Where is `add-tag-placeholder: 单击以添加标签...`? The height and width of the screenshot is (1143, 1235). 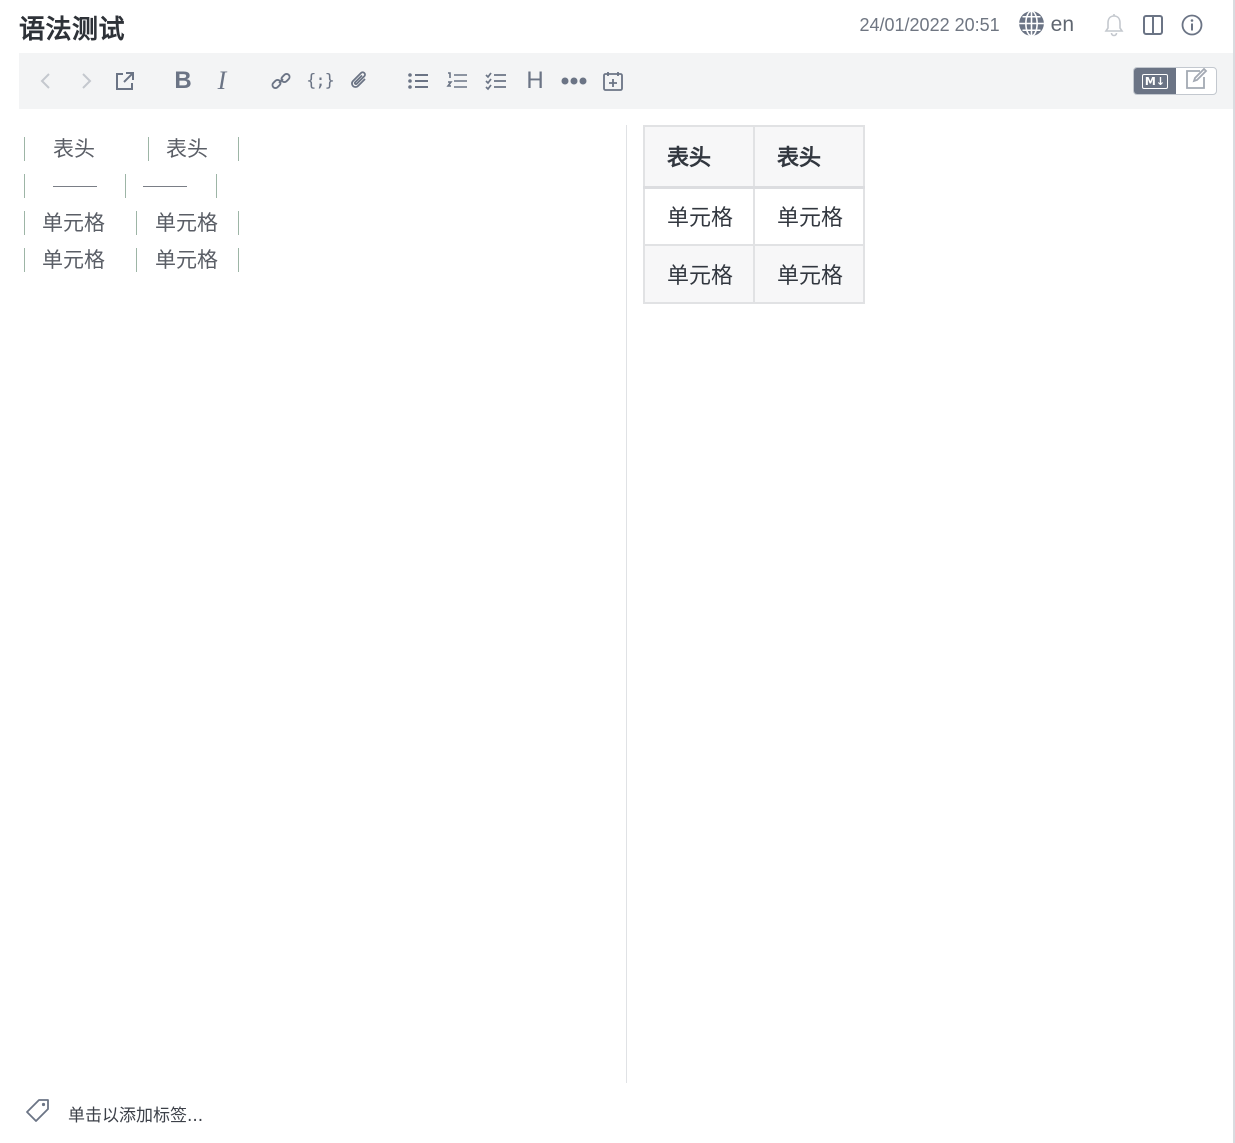 add-tag-placeholder: 单击以添加标签... is located at coordinates (135, 1113).